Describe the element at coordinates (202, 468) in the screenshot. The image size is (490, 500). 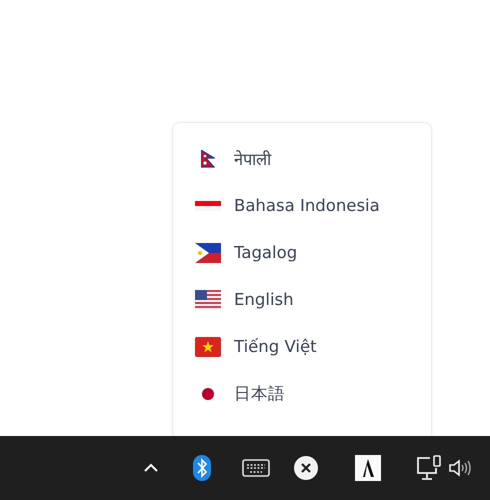
I see `bluetooth-icon` at that location.